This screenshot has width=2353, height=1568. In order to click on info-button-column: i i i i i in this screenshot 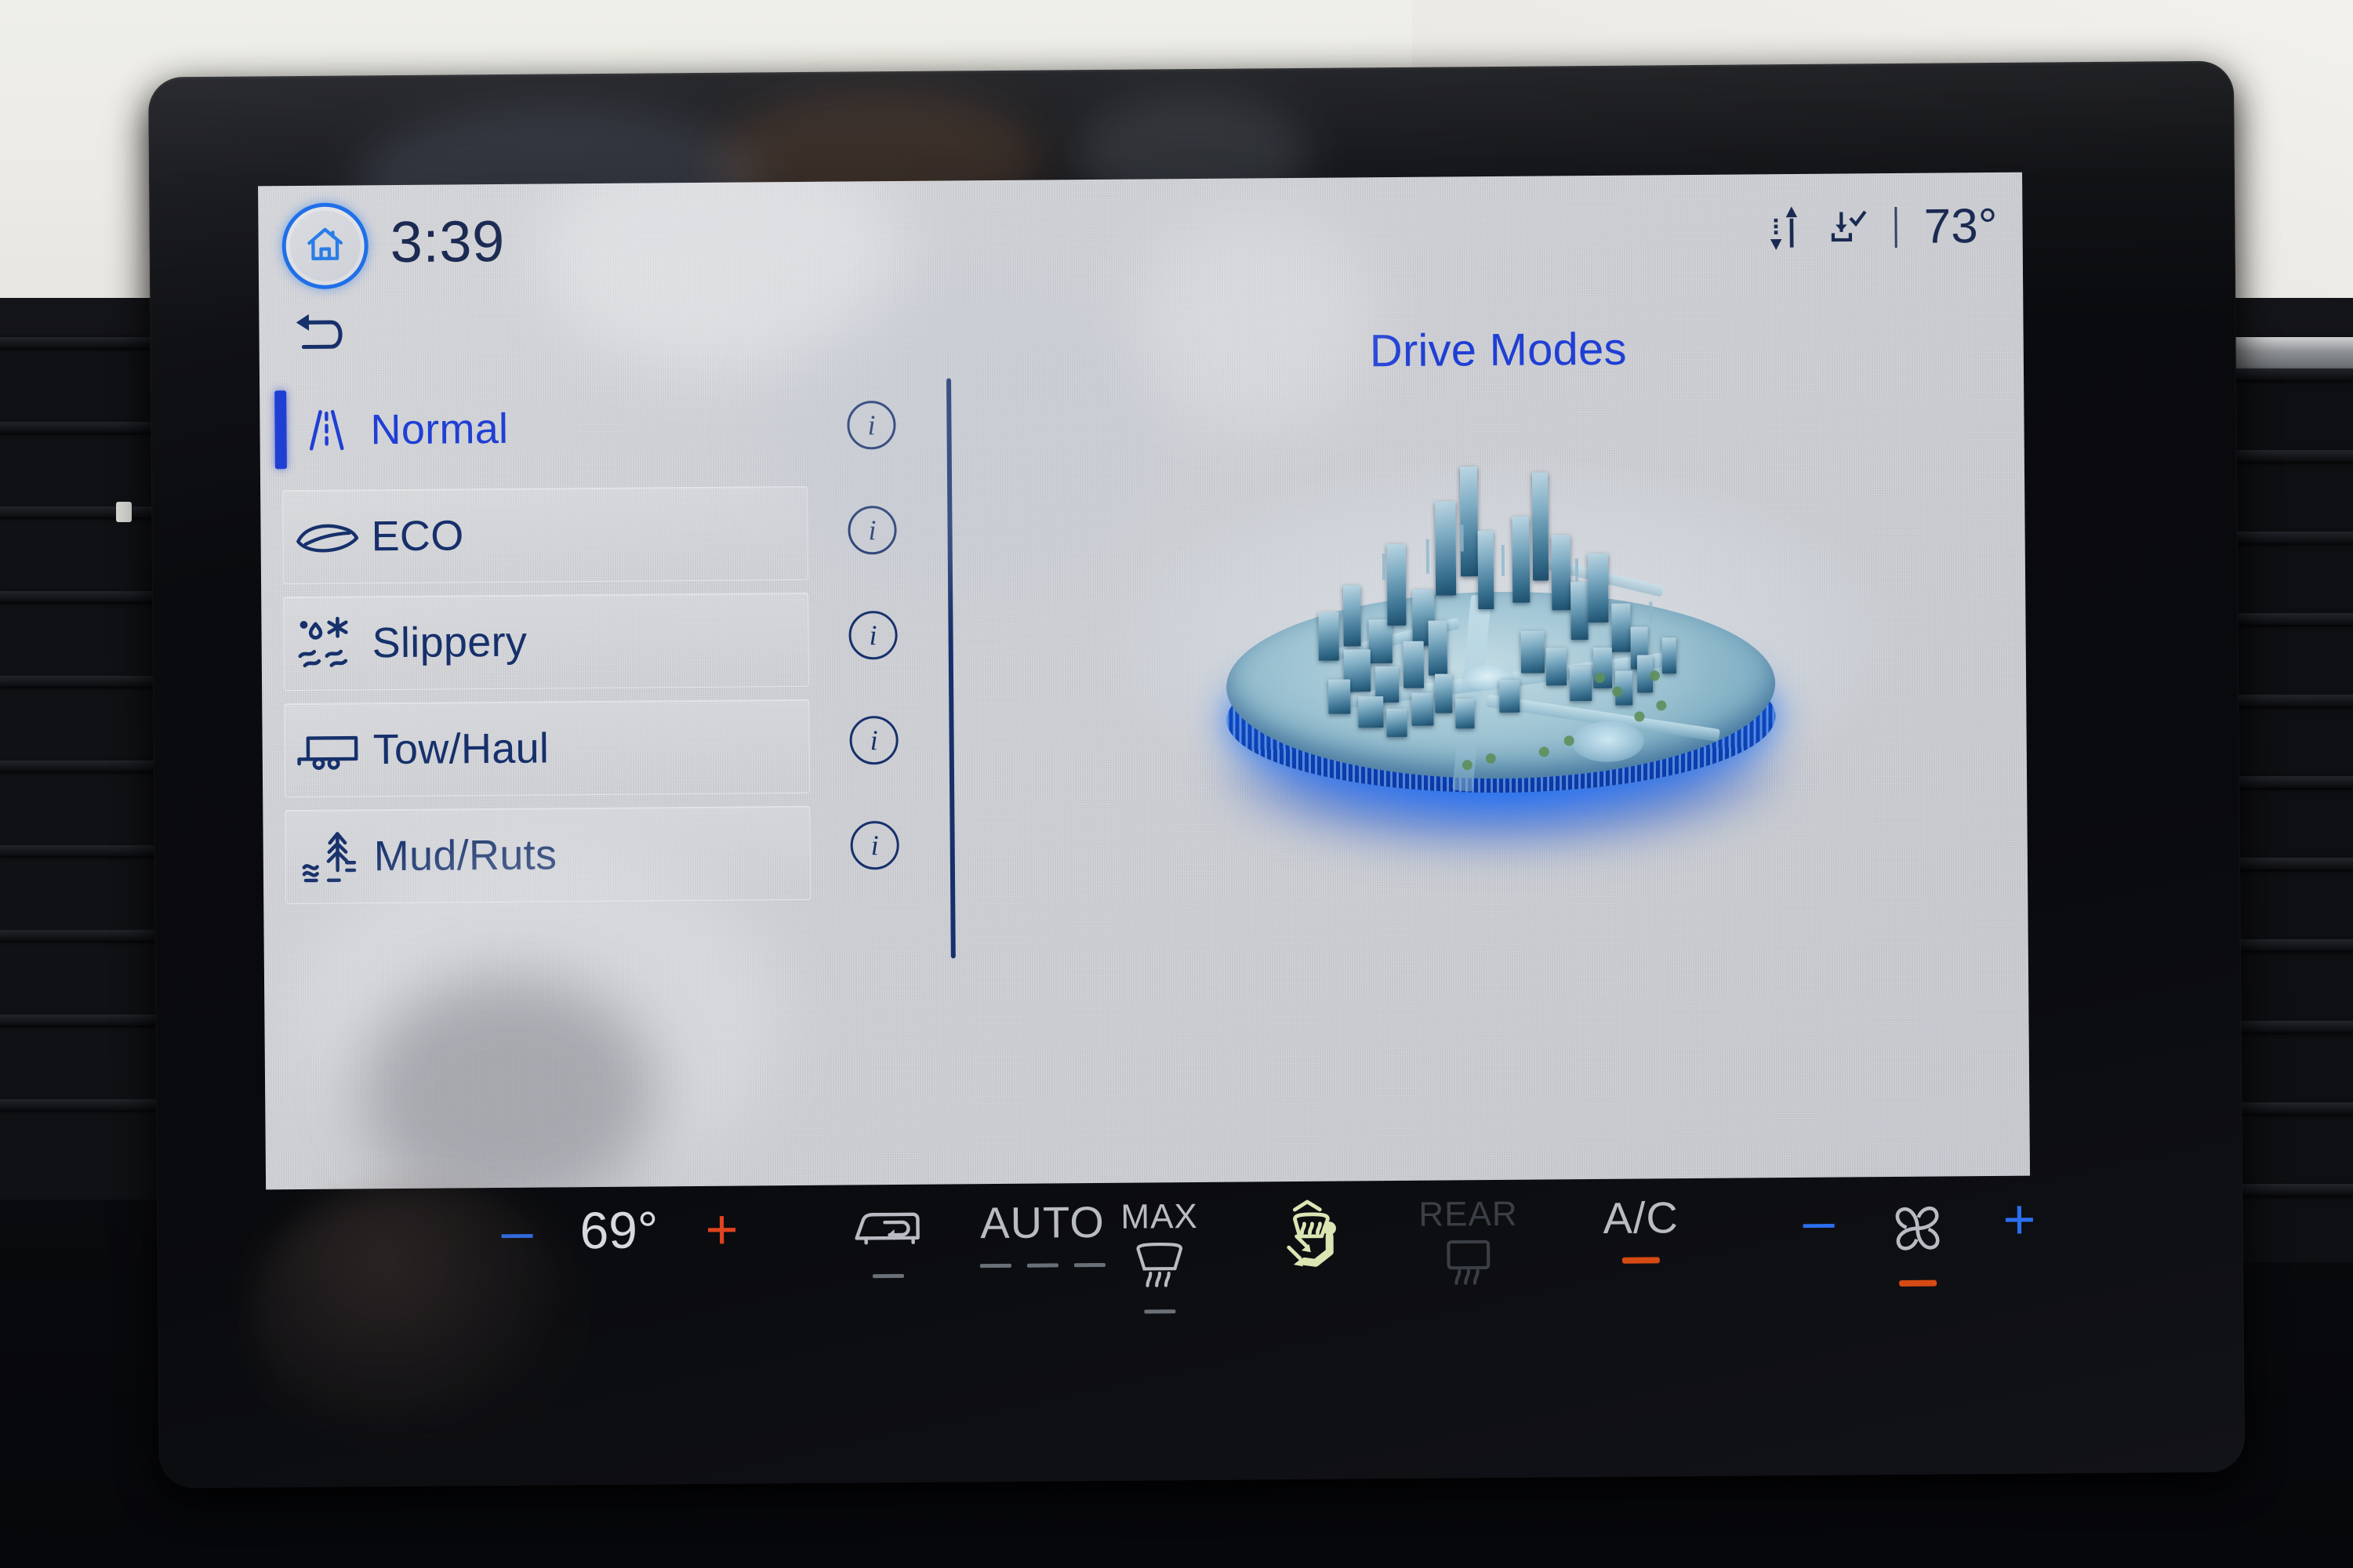, I will do `click(873, 642)`.